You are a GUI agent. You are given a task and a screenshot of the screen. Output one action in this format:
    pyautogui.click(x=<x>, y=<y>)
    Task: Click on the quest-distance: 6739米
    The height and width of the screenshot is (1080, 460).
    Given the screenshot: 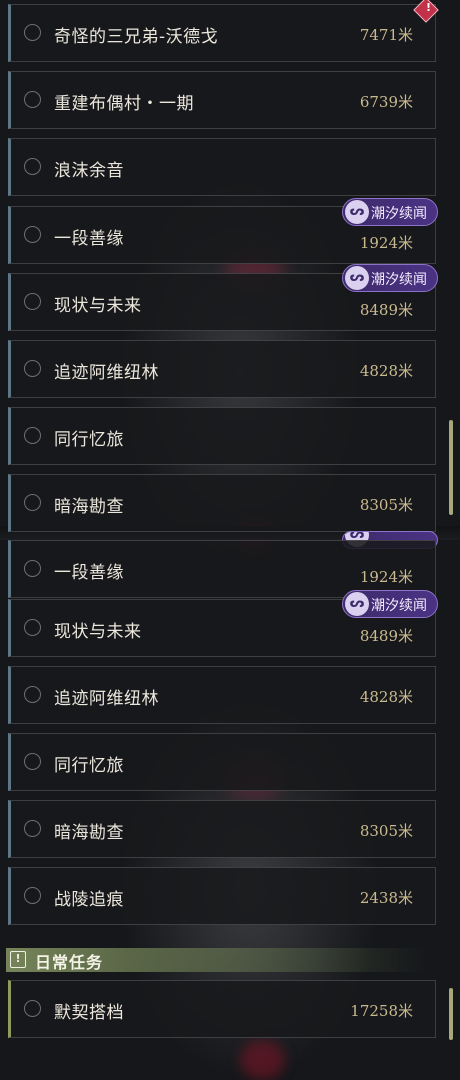 What is the action you would take?
    pyautogui.click(x=386, y=102)
    